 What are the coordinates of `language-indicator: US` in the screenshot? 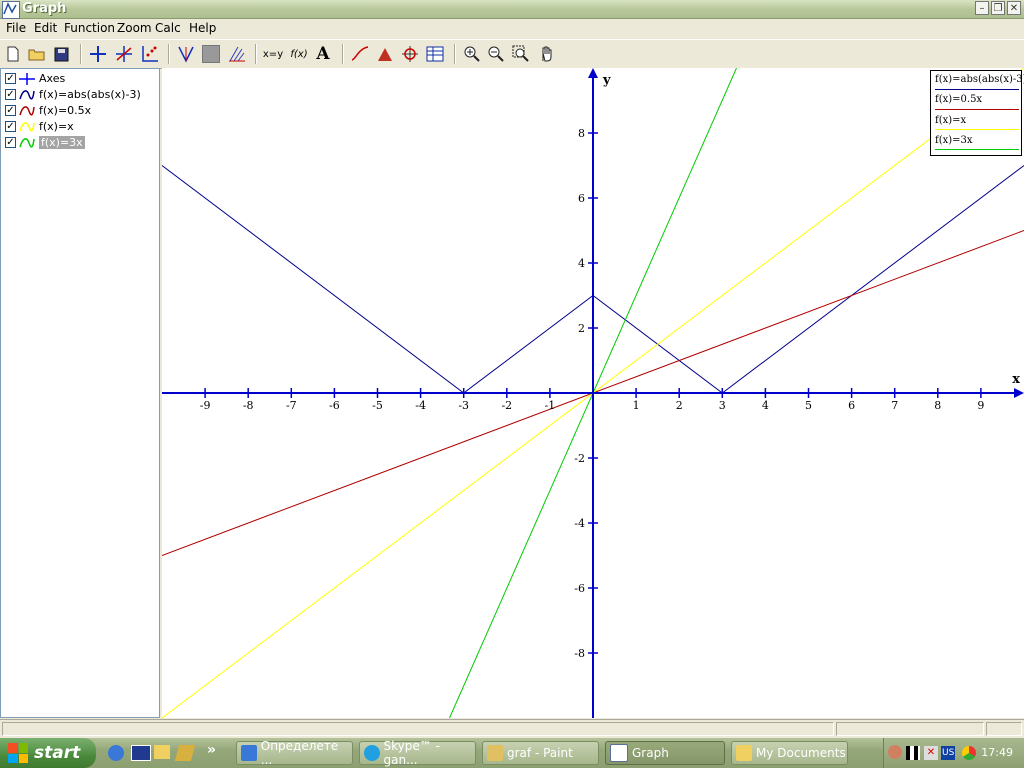 It's located at (948, 753).